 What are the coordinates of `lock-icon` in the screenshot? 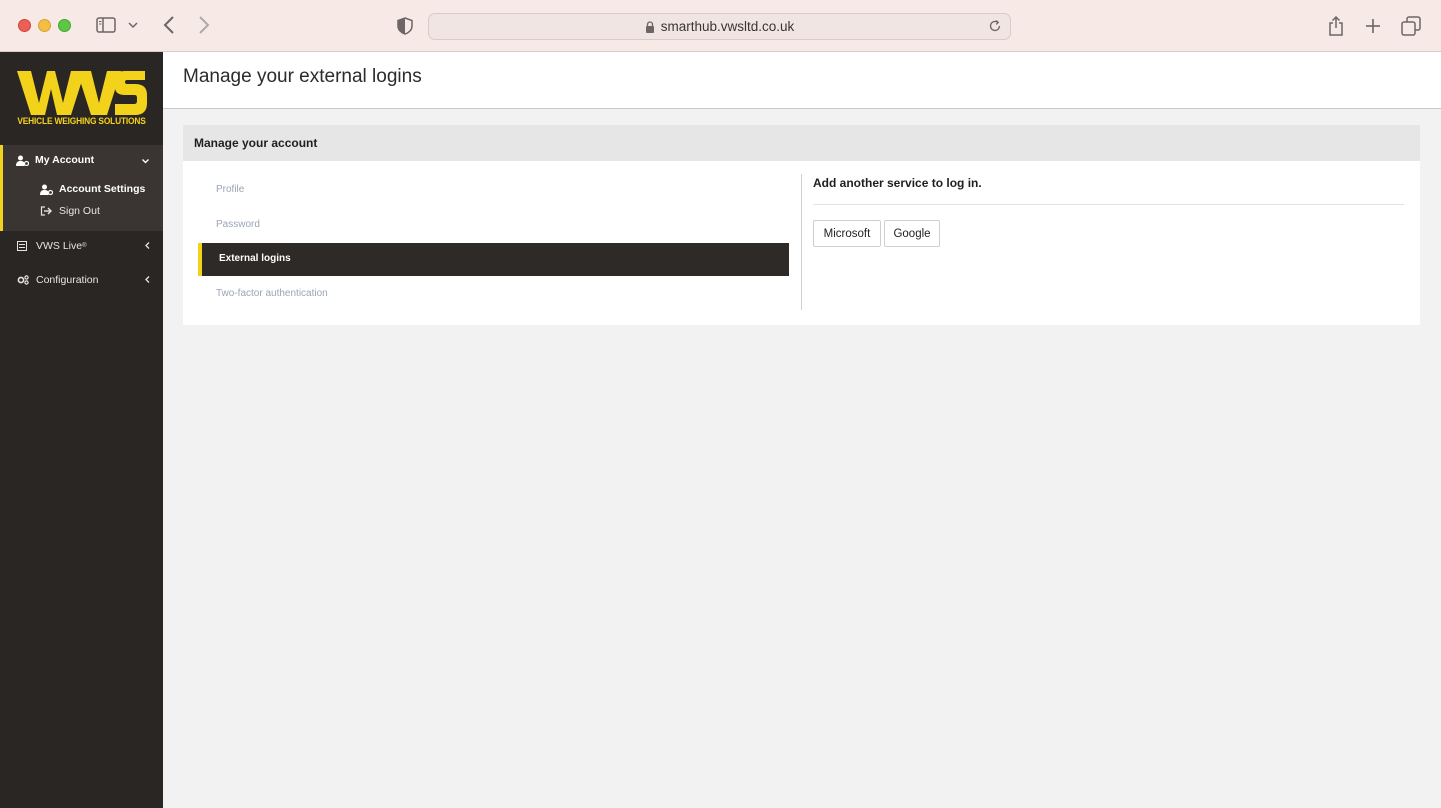 It's located at (650, 26).